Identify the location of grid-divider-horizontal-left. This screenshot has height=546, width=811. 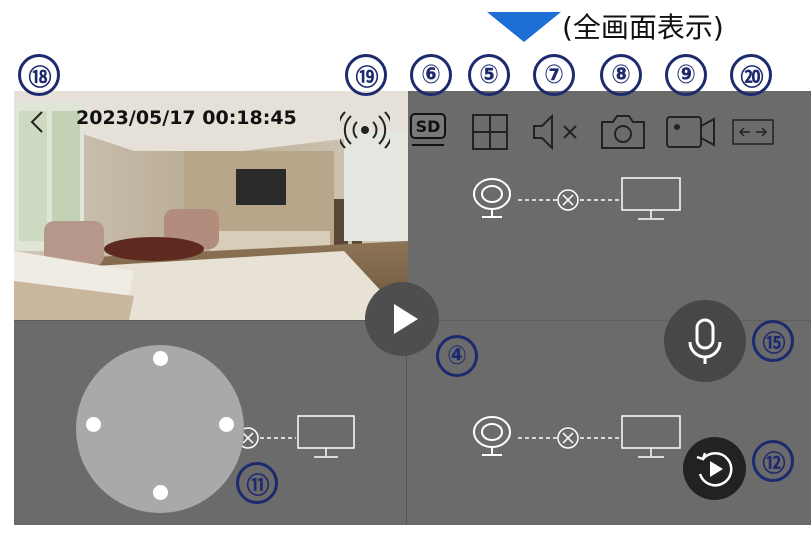
(210, 320).